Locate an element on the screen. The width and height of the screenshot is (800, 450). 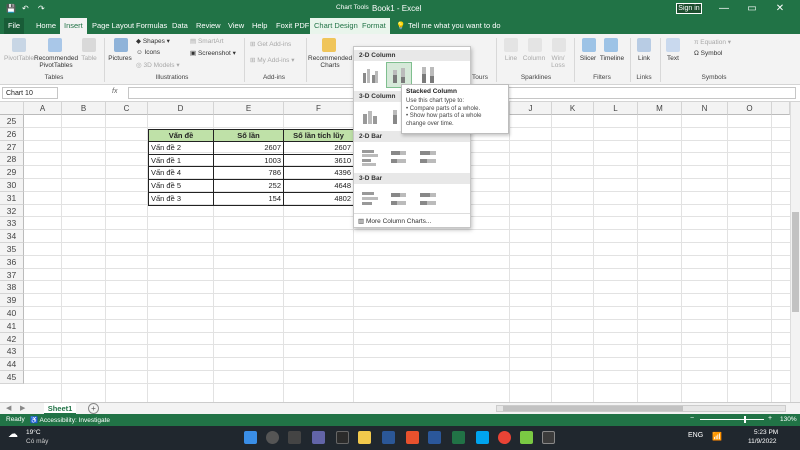
tell-me-search: Tell me what you want to do is located at coordinates (454, 26).